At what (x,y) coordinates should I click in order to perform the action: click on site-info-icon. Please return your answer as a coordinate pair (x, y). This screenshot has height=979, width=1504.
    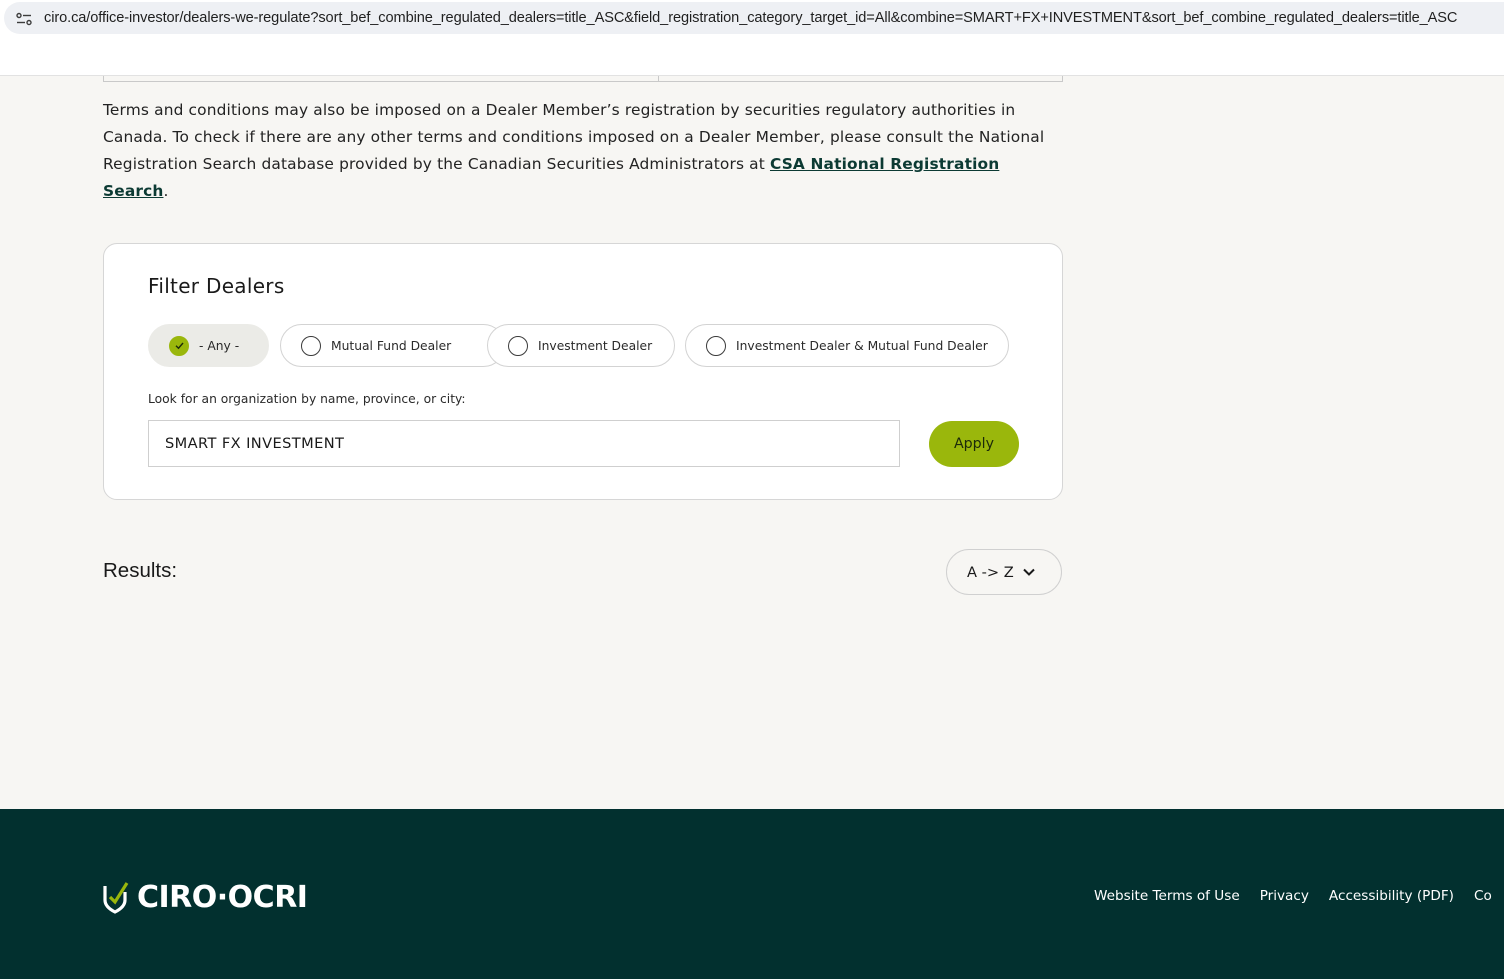
    Looking at the image, I should click on (24, 19).